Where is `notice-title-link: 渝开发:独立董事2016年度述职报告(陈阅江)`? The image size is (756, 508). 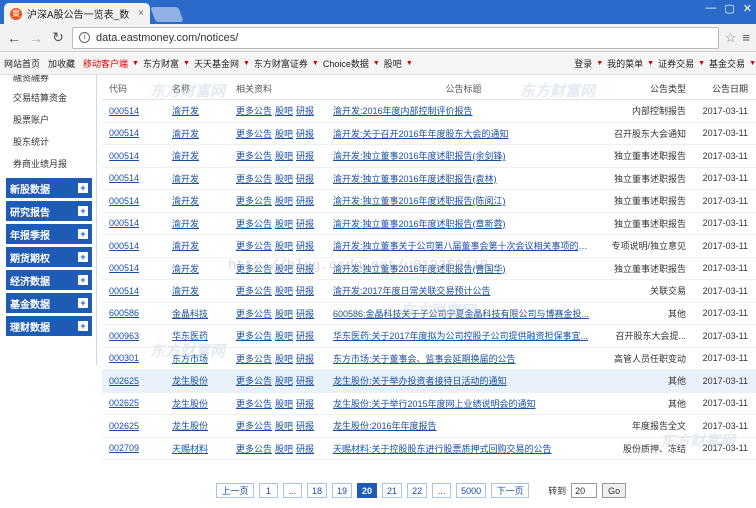
notice-title-link: 渝开发:独立董事2016年度述职报告(陈阅江) is located at coordinates (463, 200).